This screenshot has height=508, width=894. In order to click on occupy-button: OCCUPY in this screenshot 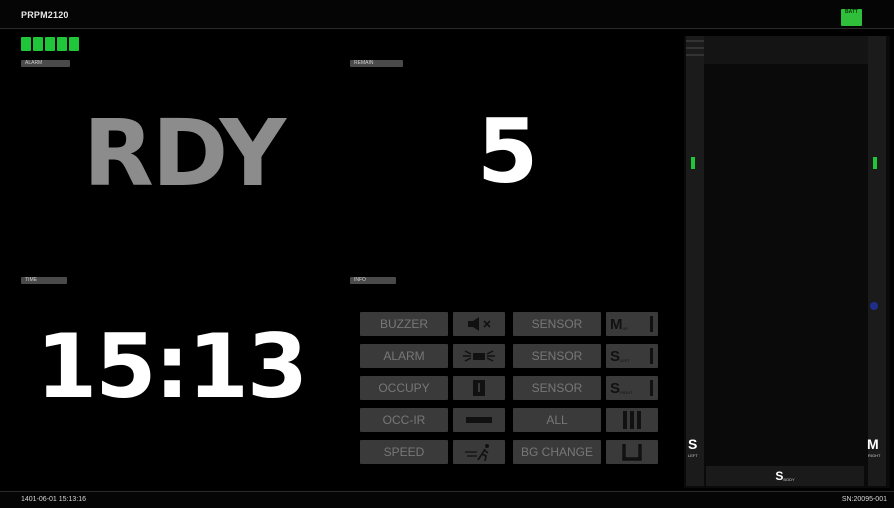, I will do `click(404, 388)`.